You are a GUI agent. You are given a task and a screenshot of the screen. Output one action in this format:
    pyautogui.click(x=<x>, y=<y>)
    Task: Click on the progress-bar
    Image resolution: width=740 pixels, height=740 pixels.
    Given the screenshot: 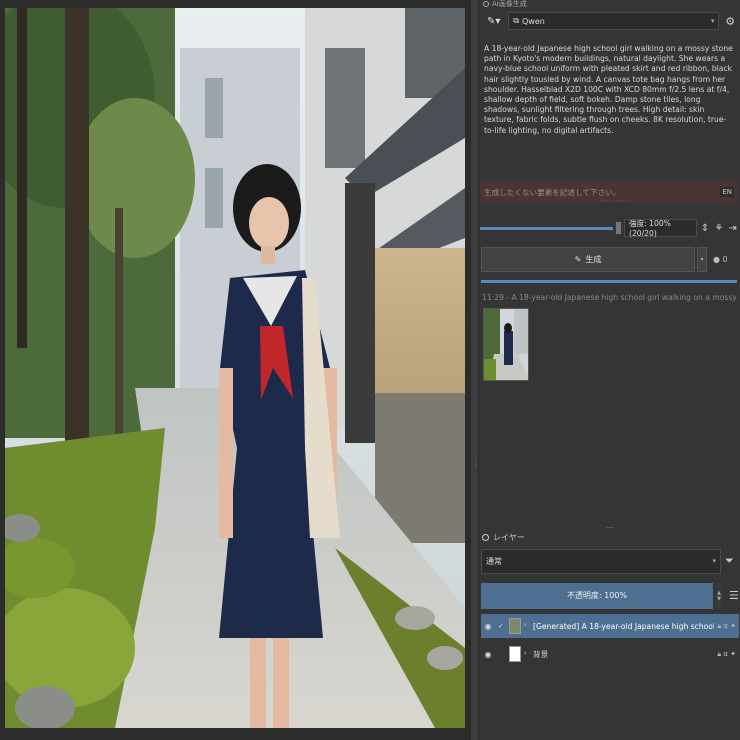 What is the action you would take?
    pyautogui.click(x=609, y=281)
    